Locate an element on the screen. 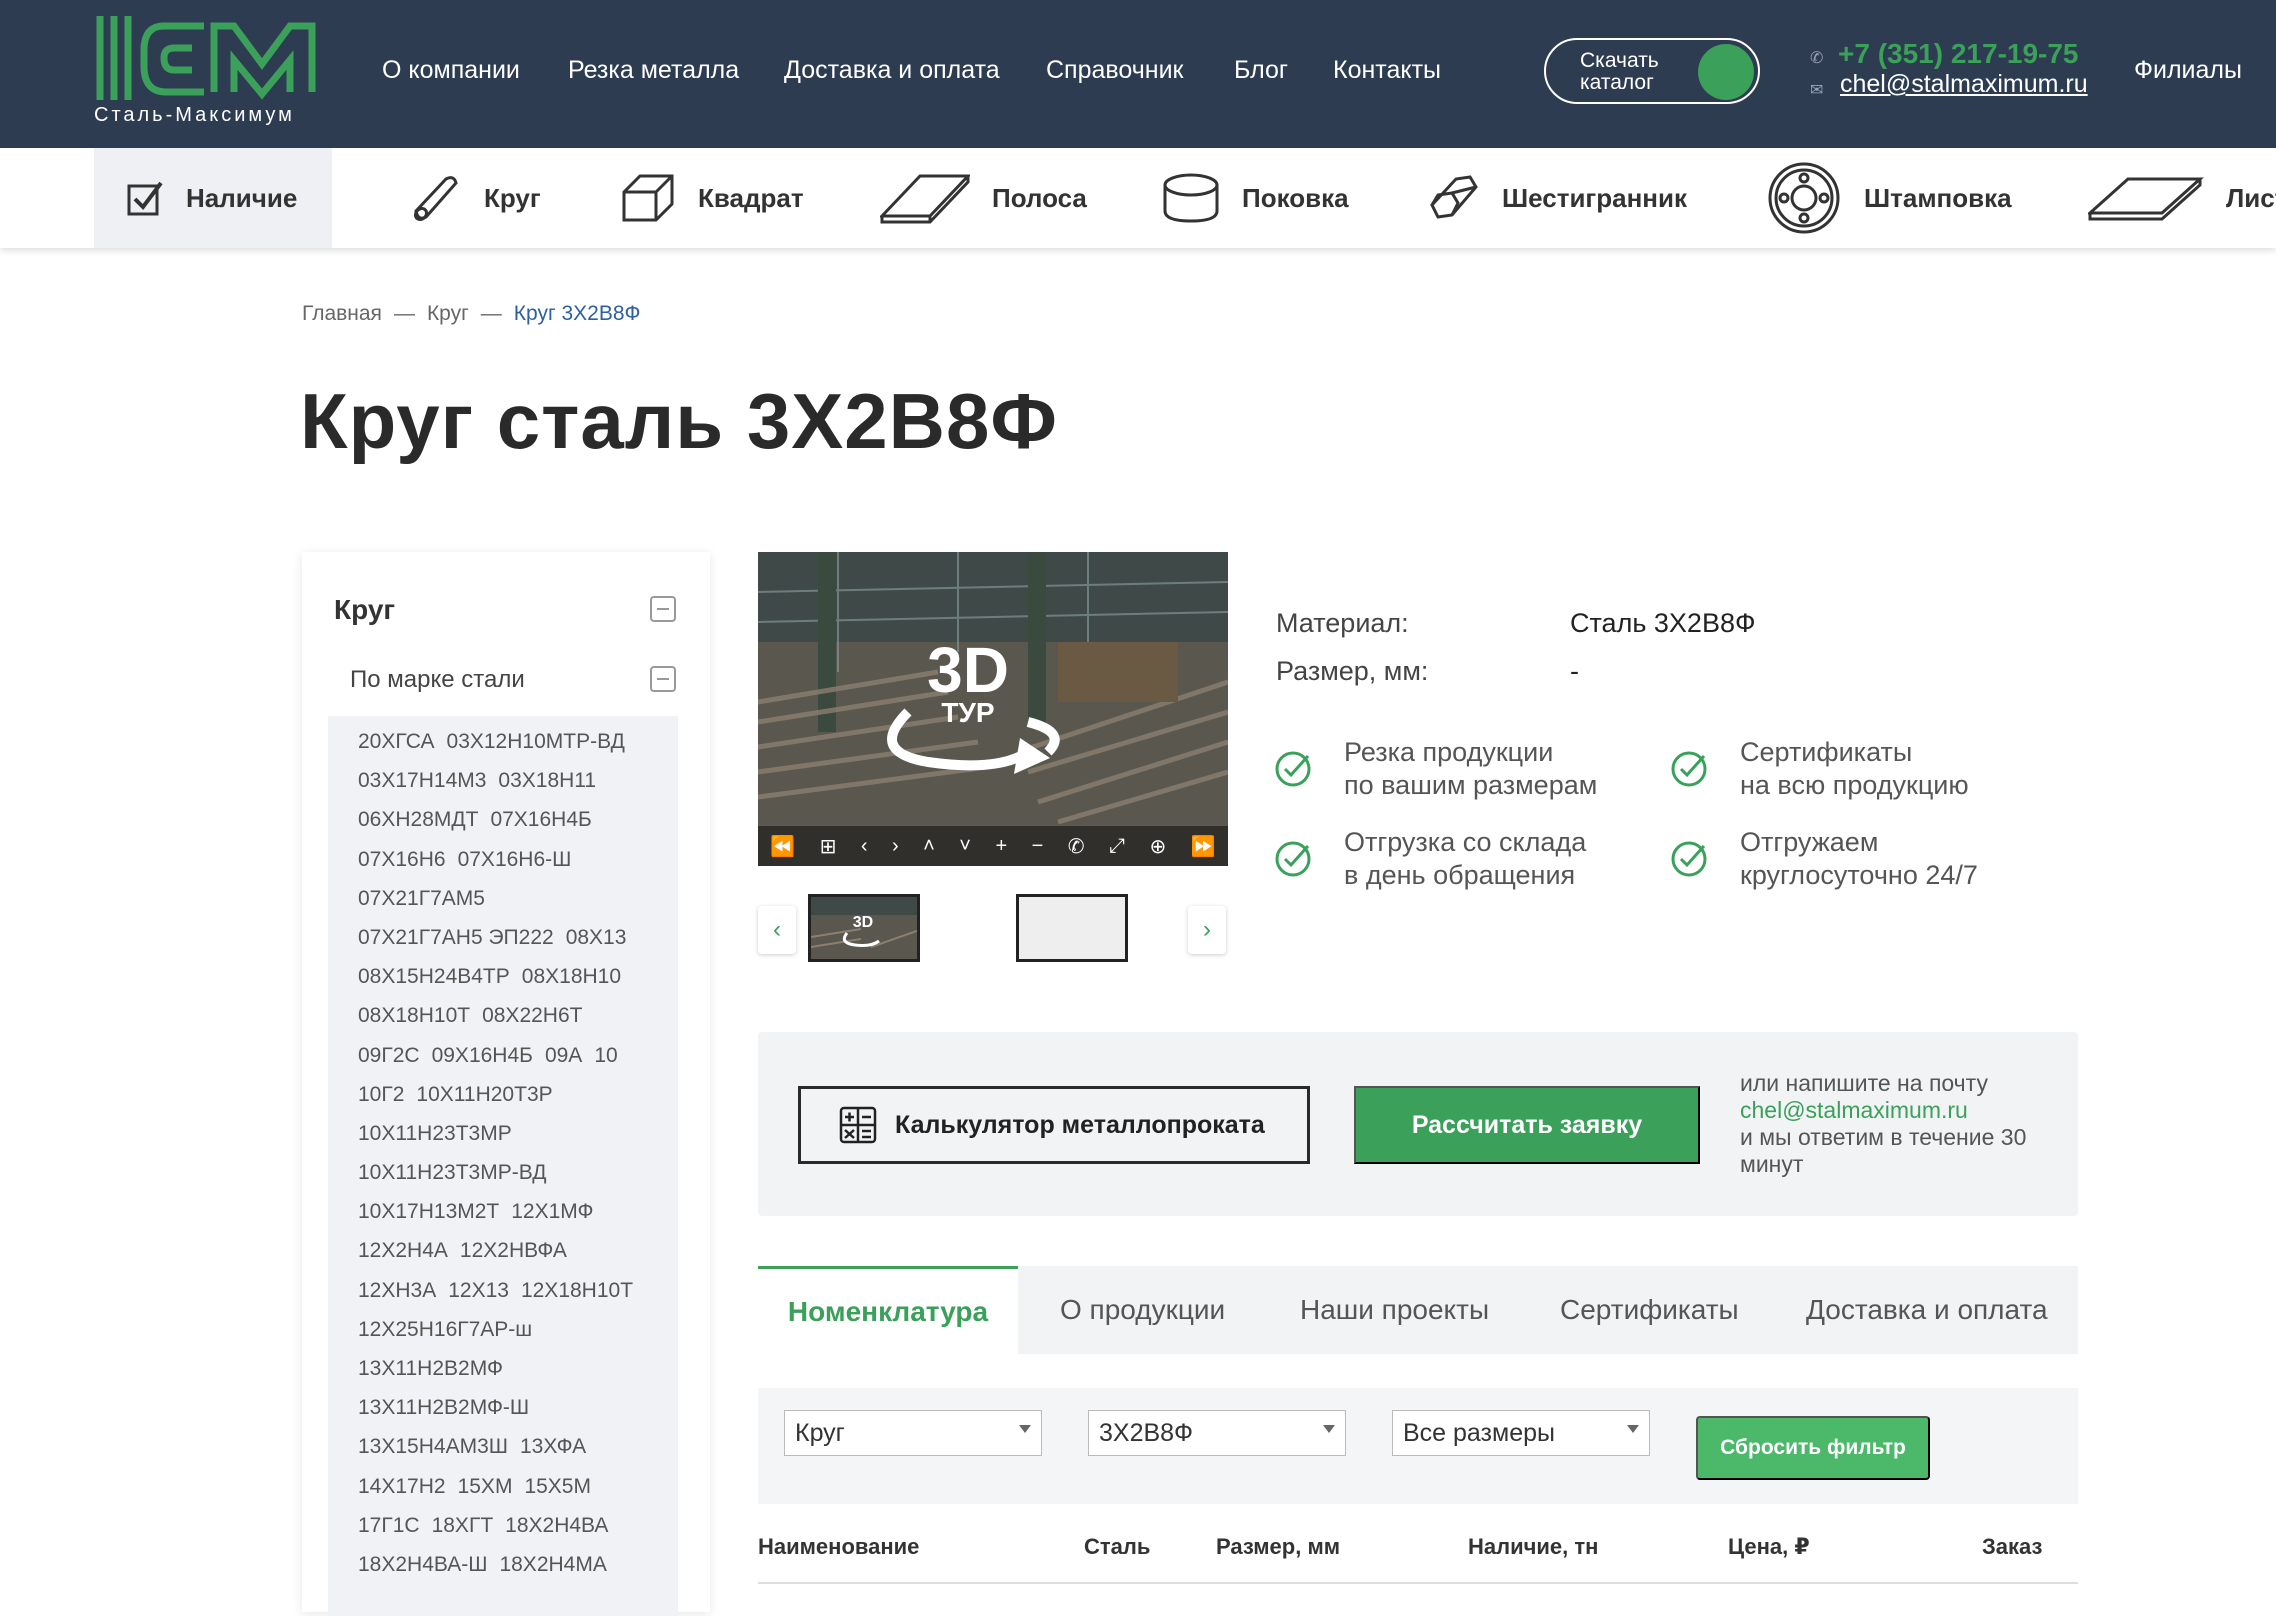 Image resolution: width=2276 pixels, height=1616 pixels. grade-select: 3Х2В8Ф is located at coordinates (1217, 1433).